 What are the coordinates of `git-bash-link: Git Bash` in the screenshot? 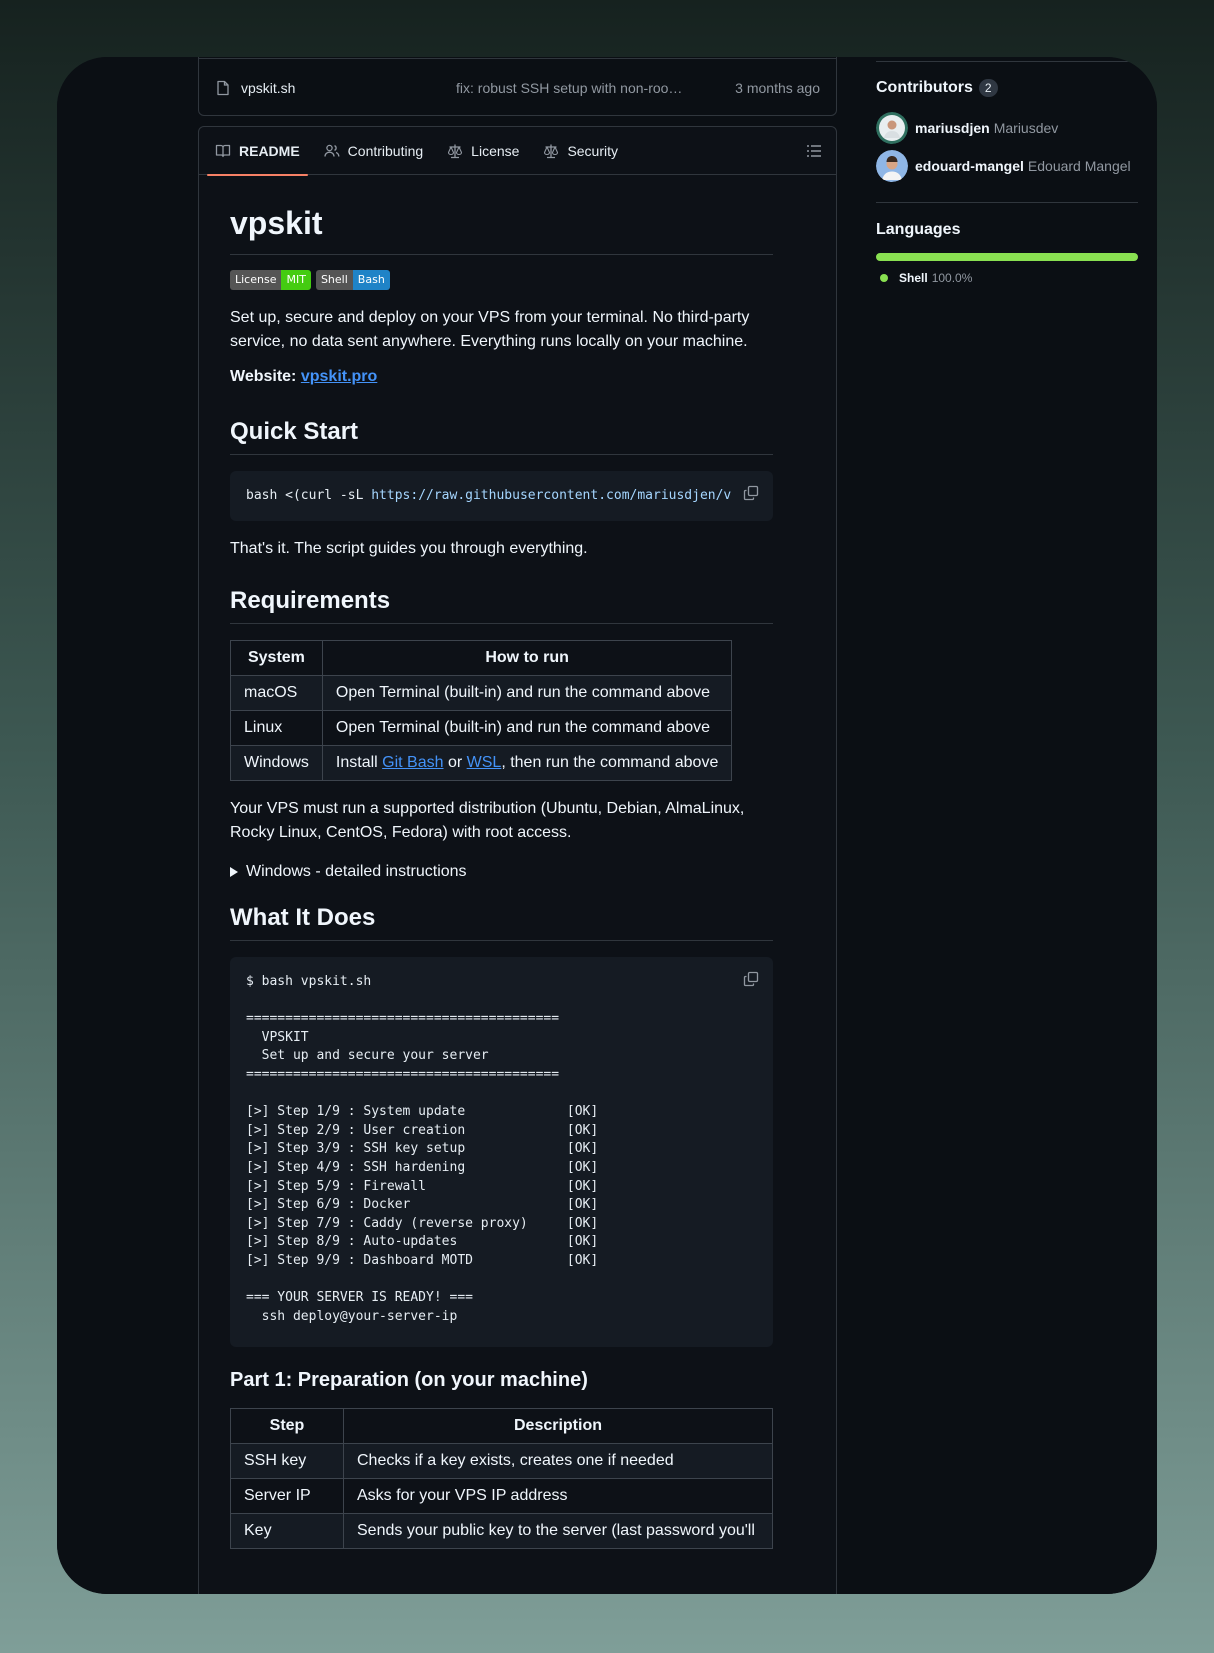 It's located at (412, 762).